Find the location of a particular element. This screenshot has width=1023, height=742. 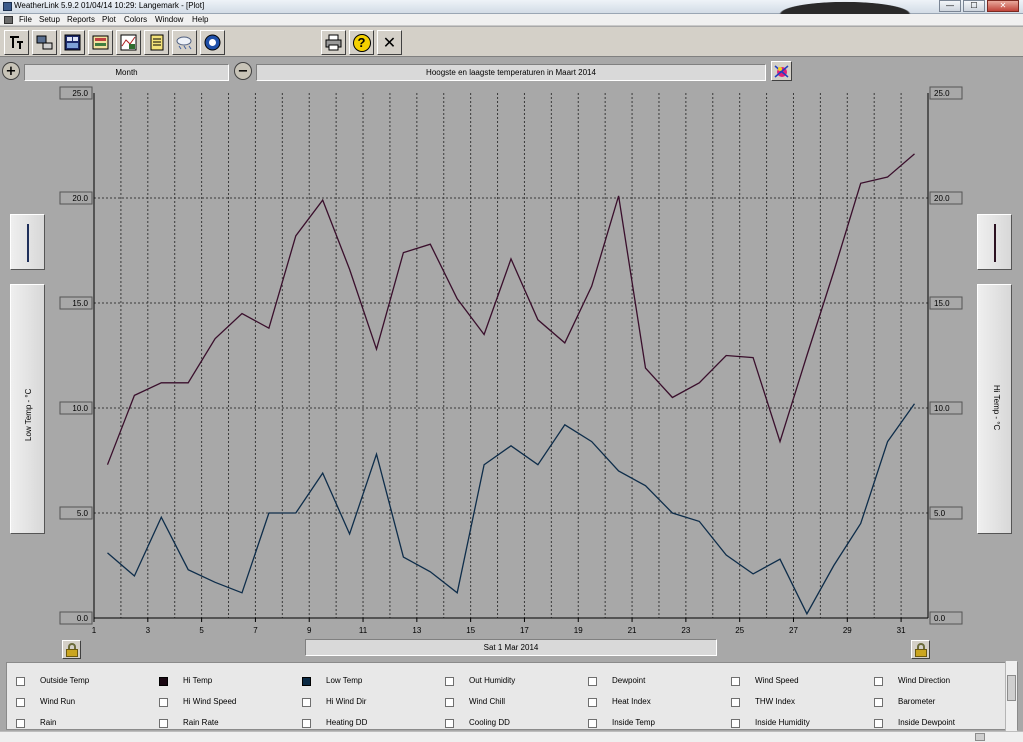

legend-label: Rain is located at coordinates (48, 722).